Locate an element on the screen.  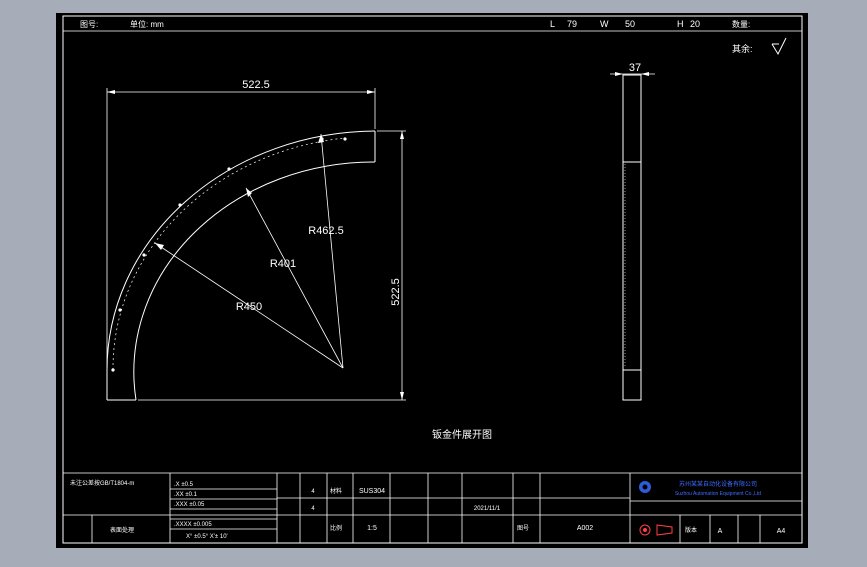
tol-row-2: .XX ±0.1 is located at coordinates (186, 495).